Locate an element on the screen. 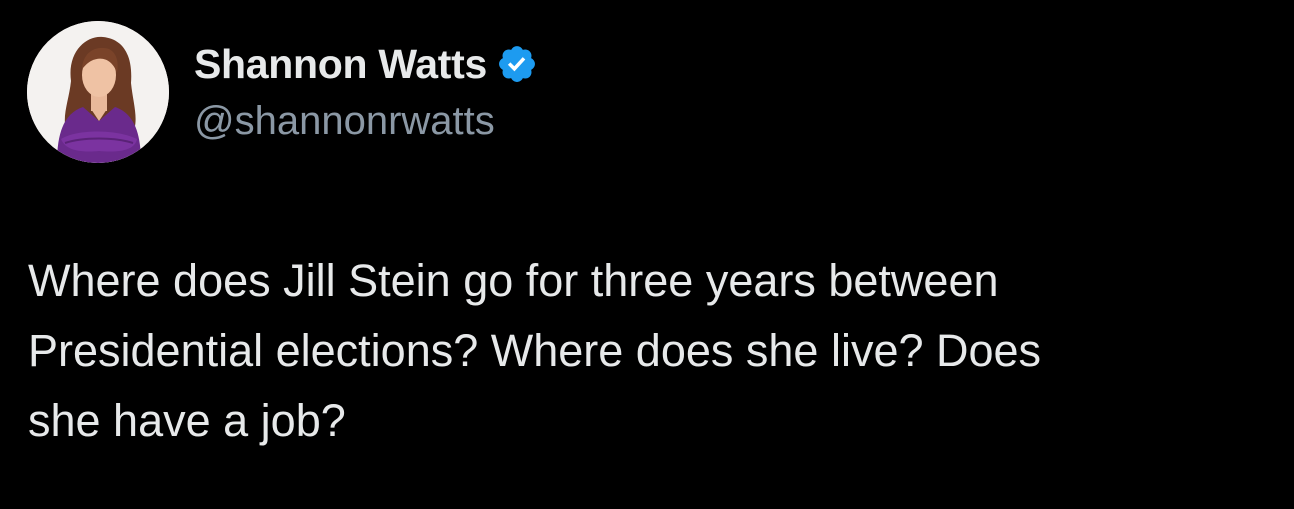 The width and height of the screenshot is (1294, 509). author-name-row: Shannon Watts is located at coordinates (366, 64).